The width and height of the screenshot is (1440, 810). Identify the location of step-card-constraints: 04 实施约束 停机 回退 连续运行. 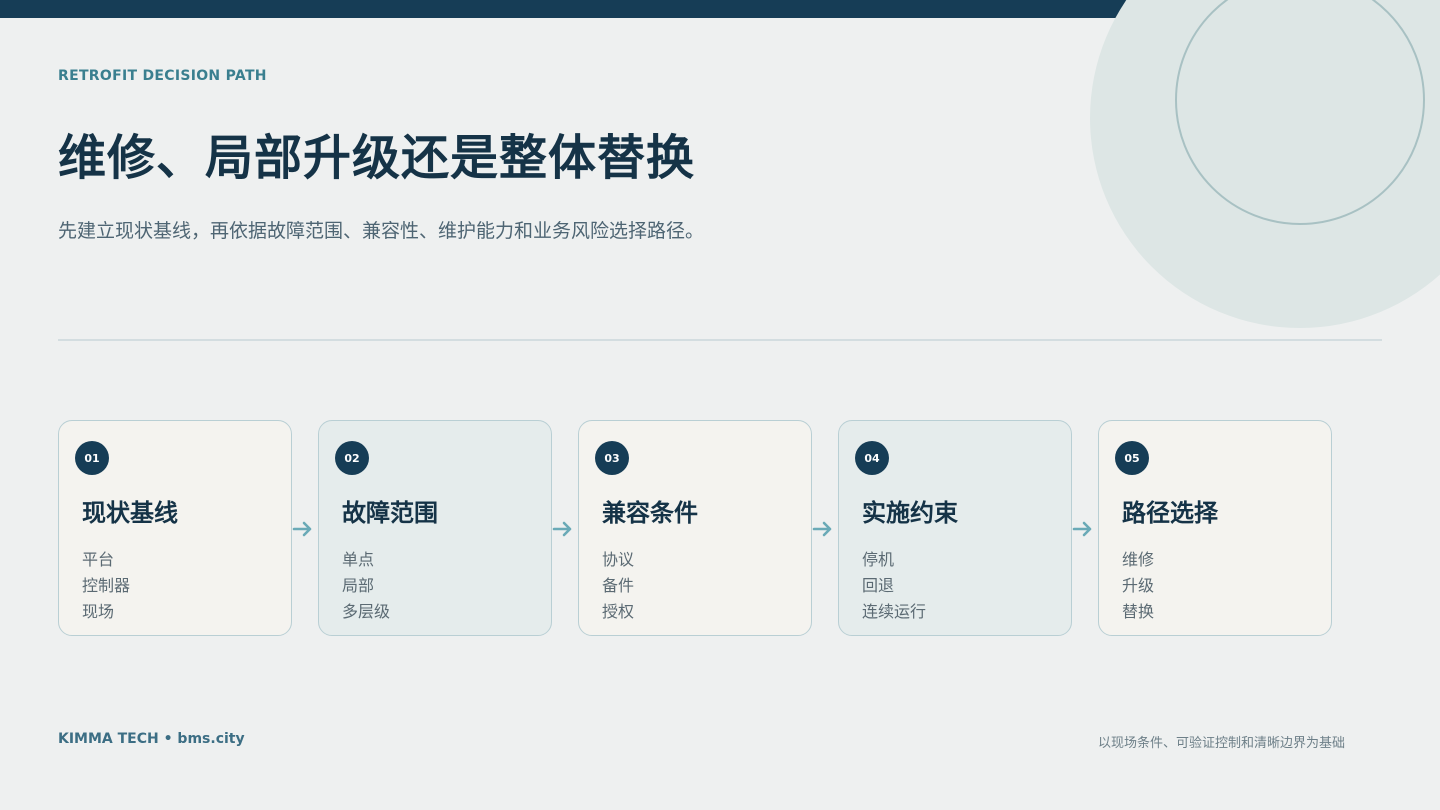
(955, 528).